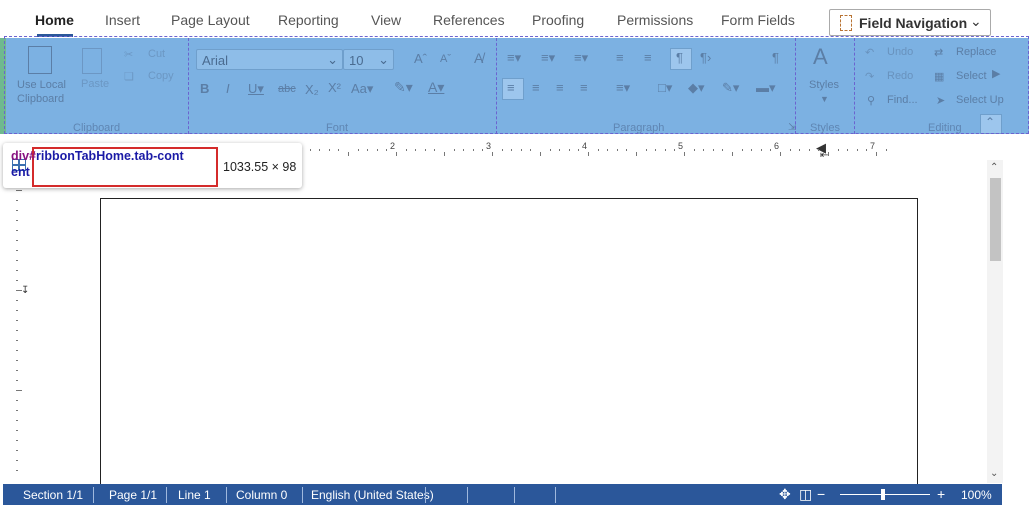 This screenshot has width=1029, height=508. I want to click on scroll-down-icon: ⌄, so click(994, 473).